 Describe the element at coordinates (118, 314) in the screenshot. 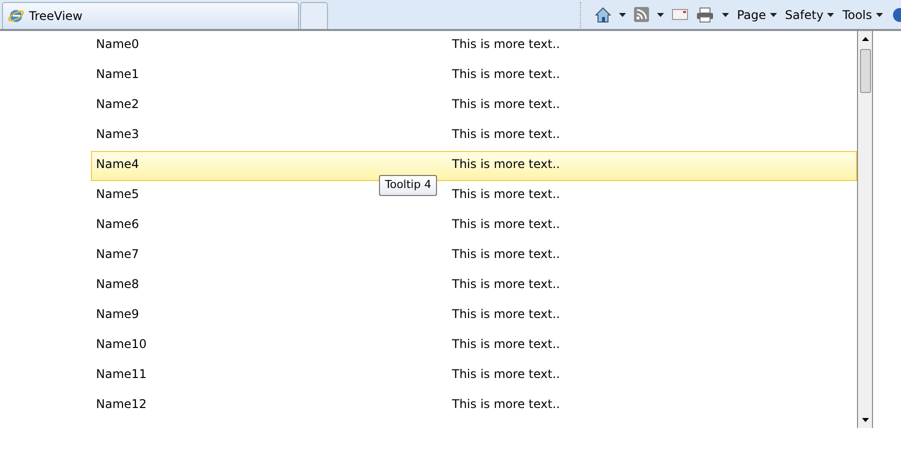

I see `name-text: Name9` at that location.